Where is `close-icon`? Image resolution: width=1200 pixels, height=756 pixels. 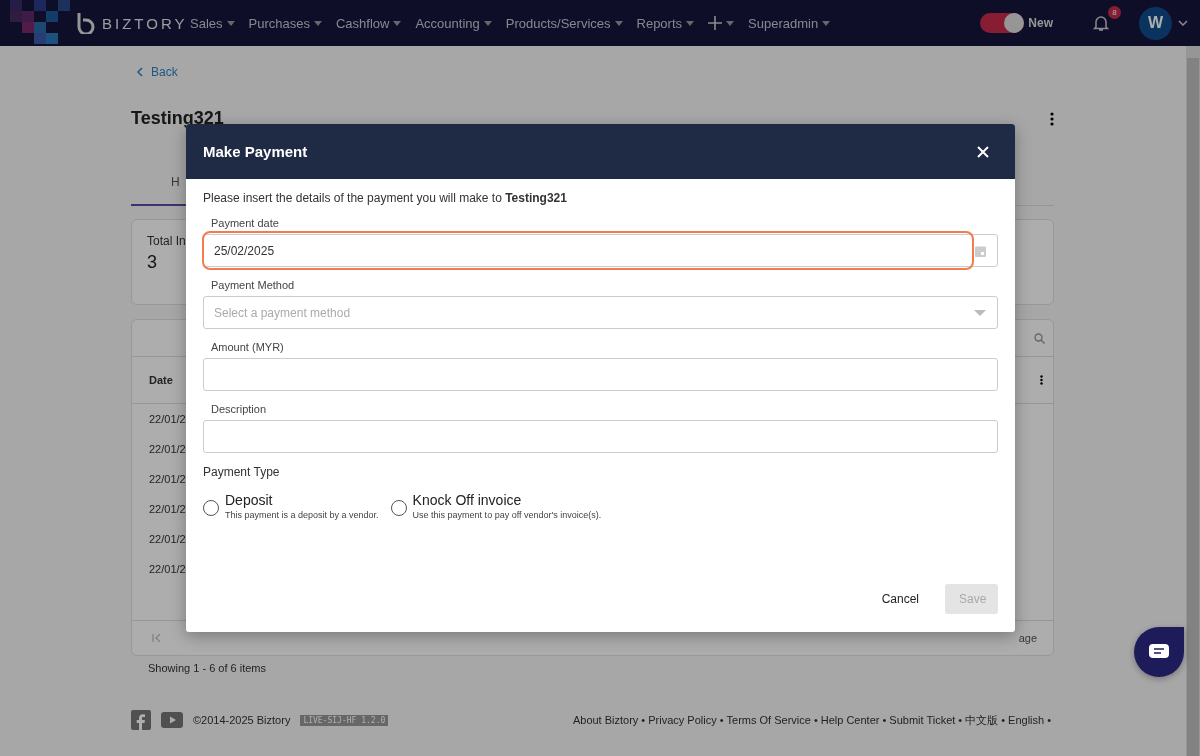
close-icon is located at coordinates (983, 151).